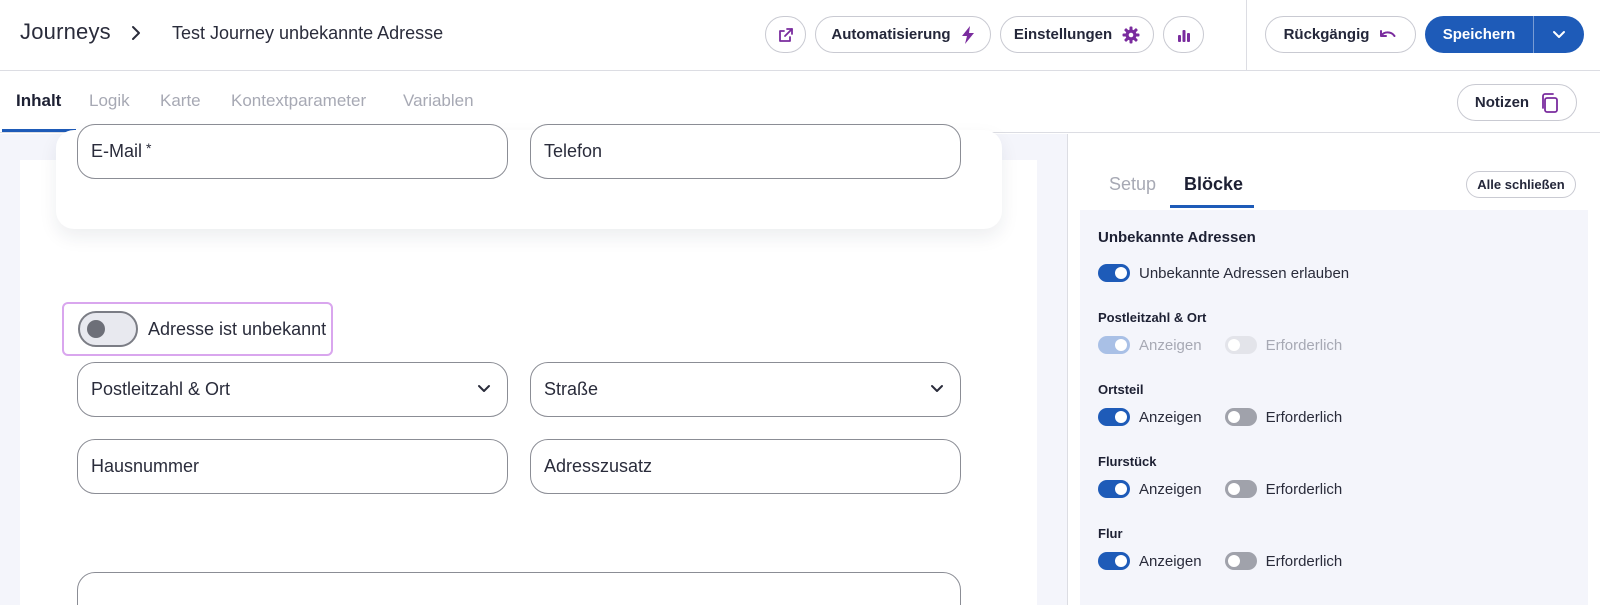 The width and height of the screenshot is (1600, 605). What do you see at coordinates (308, 33) in the screenshot?
I see `journey-name: Test Journey unbekannte Adresse` at bounding box center [308, 33].